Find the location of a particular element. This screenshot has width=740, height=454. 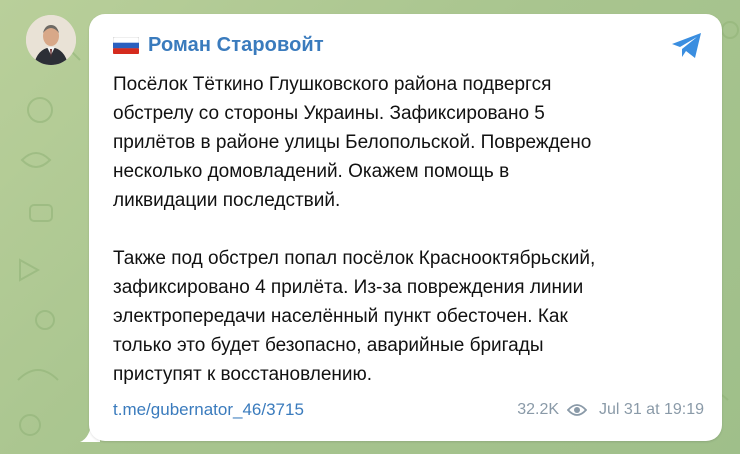

post-header: Роман Старовойт is located at coordinates (218, 45).